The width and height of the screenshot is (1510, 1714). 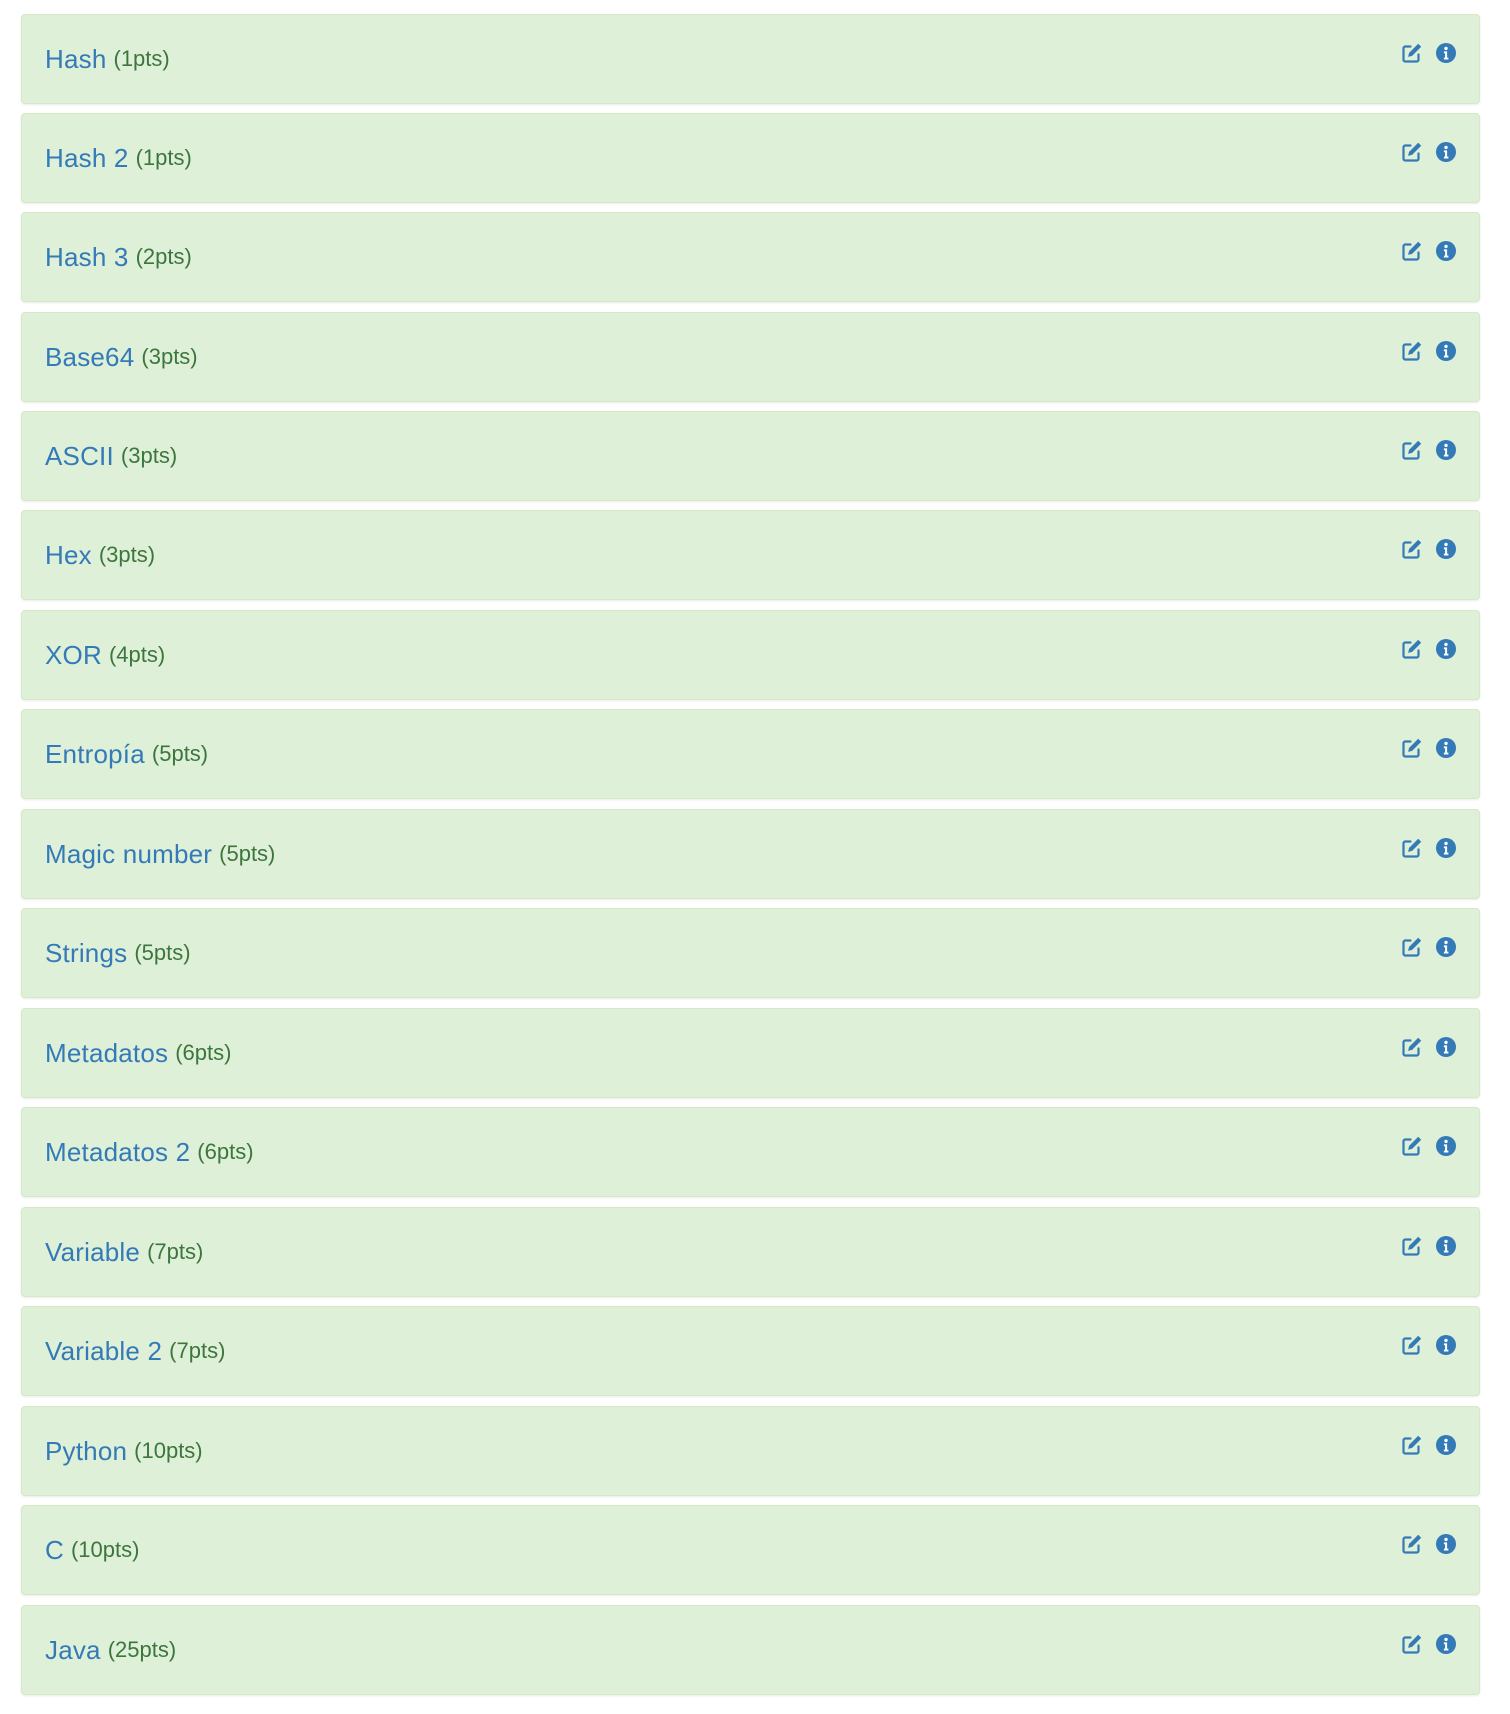 I want to click on challenge-panel: Magic number (5pts), so click(x=750, y=854).